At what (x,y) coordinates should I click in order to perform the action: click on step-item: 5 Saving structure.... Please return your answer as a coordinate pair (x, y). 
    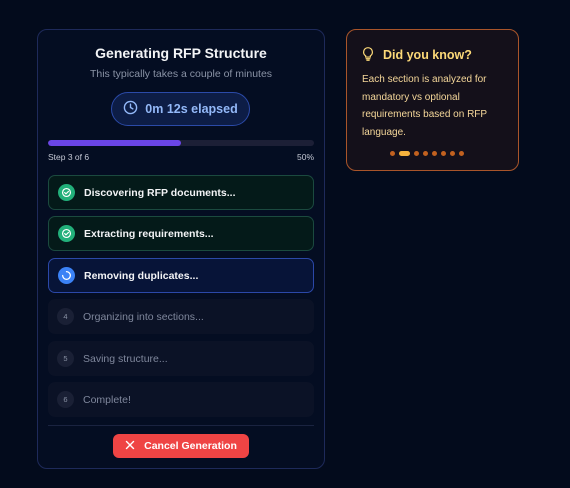
    Looking at the image, I should click on (181, 358).